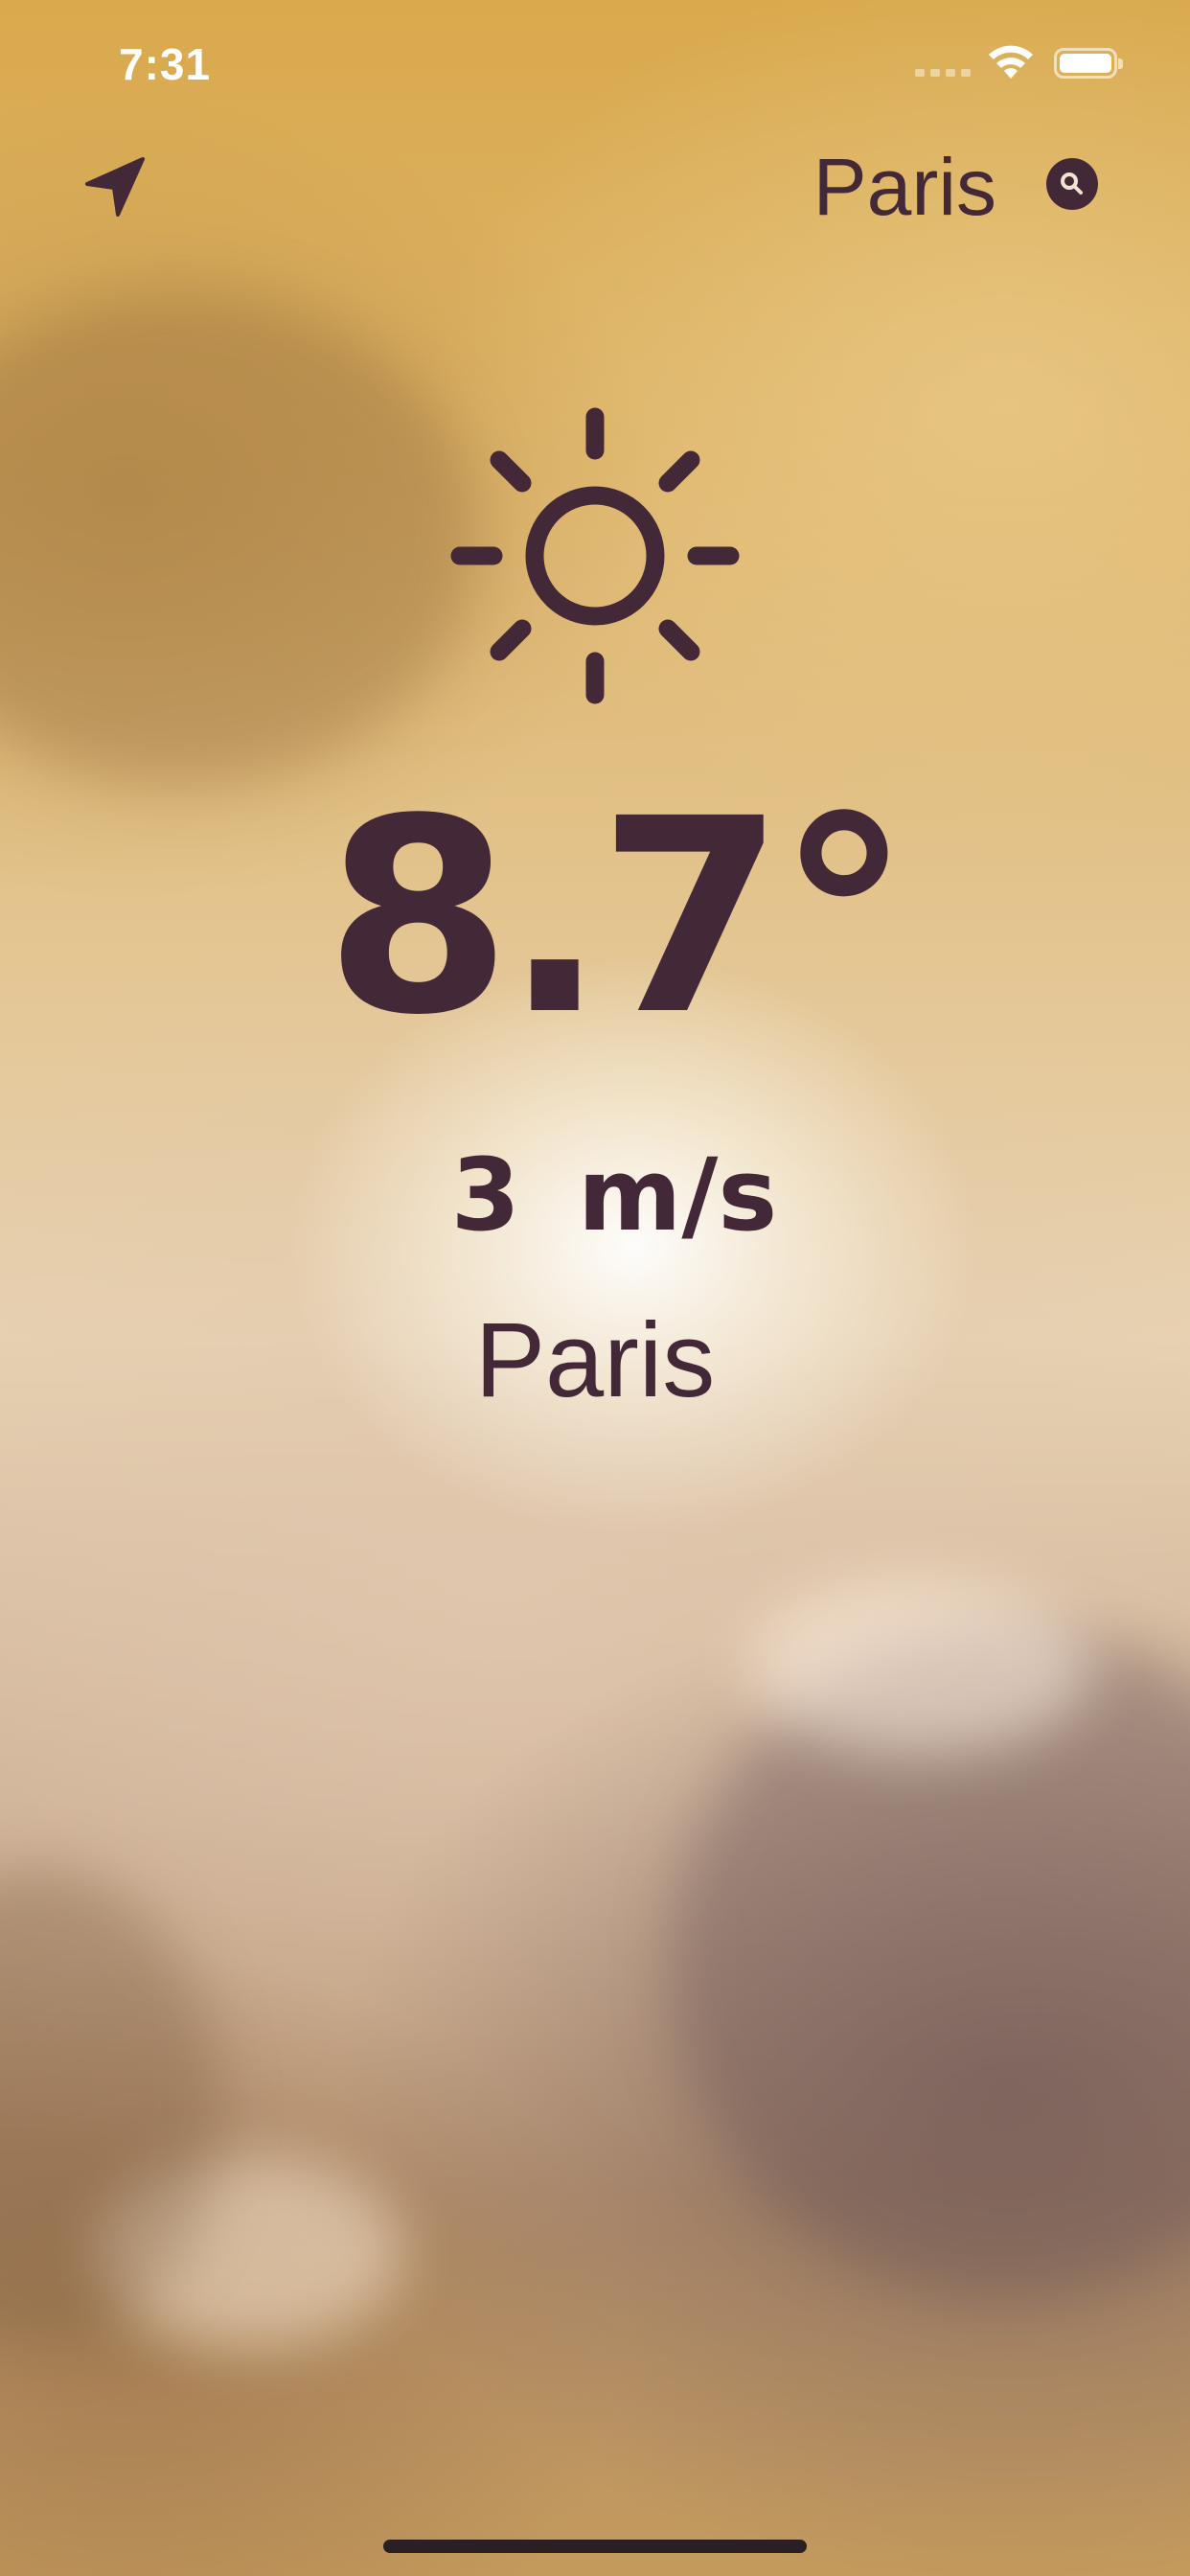 The height and width of the screenshot is (2576, 1190). I want to click on temperature-value: 8.7°, so click(618, 918).